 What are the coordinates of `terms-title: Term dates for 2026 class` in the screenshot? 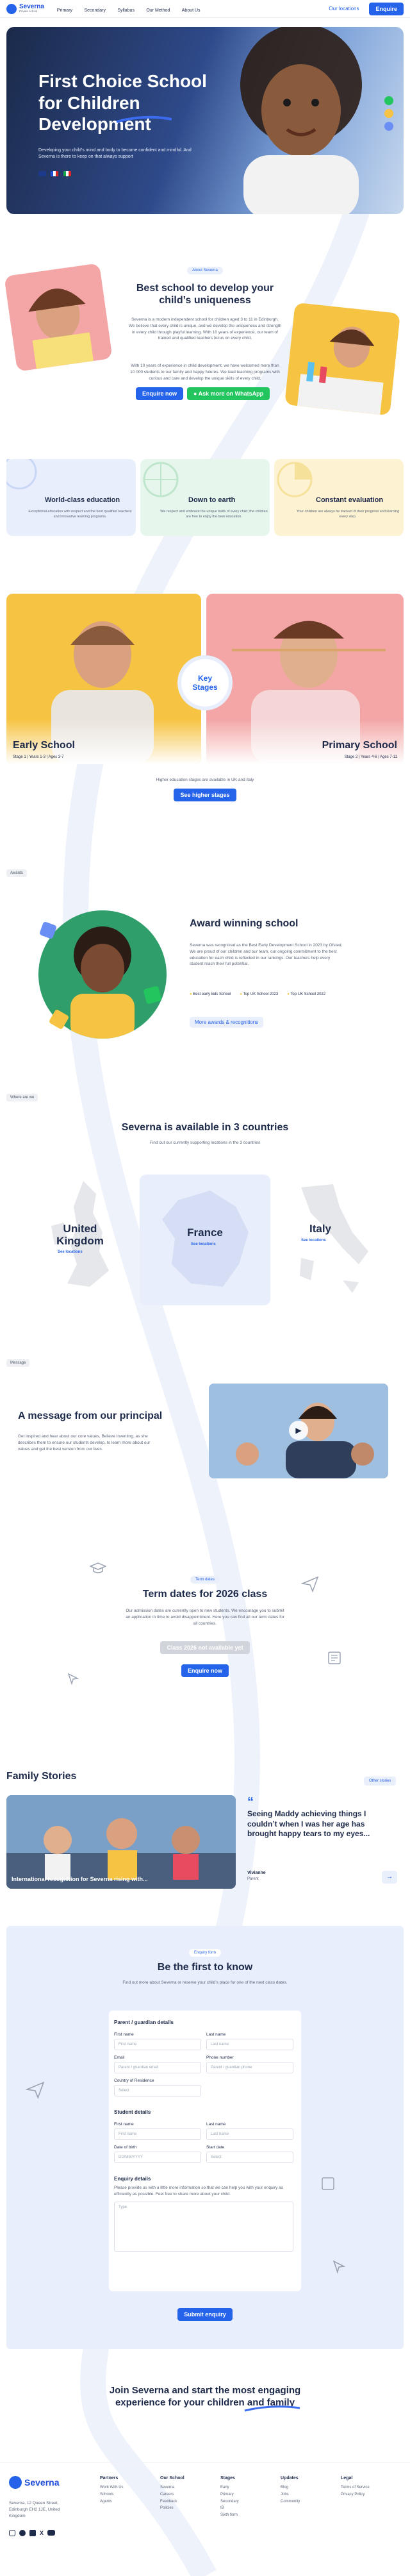 It's located at (205, 1594).